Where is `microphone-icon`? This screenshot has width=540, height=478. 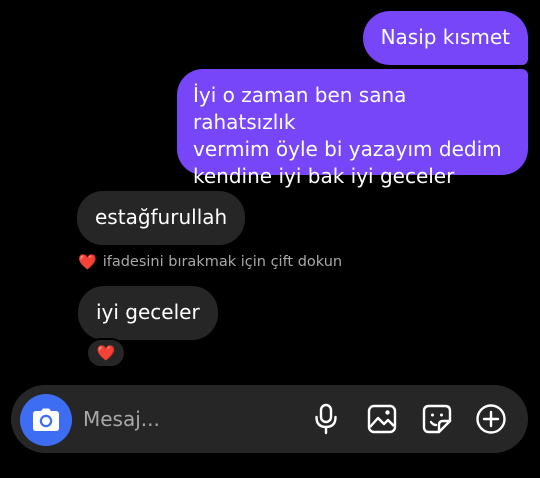
microphone-icon is located at coordinates (326, 419).